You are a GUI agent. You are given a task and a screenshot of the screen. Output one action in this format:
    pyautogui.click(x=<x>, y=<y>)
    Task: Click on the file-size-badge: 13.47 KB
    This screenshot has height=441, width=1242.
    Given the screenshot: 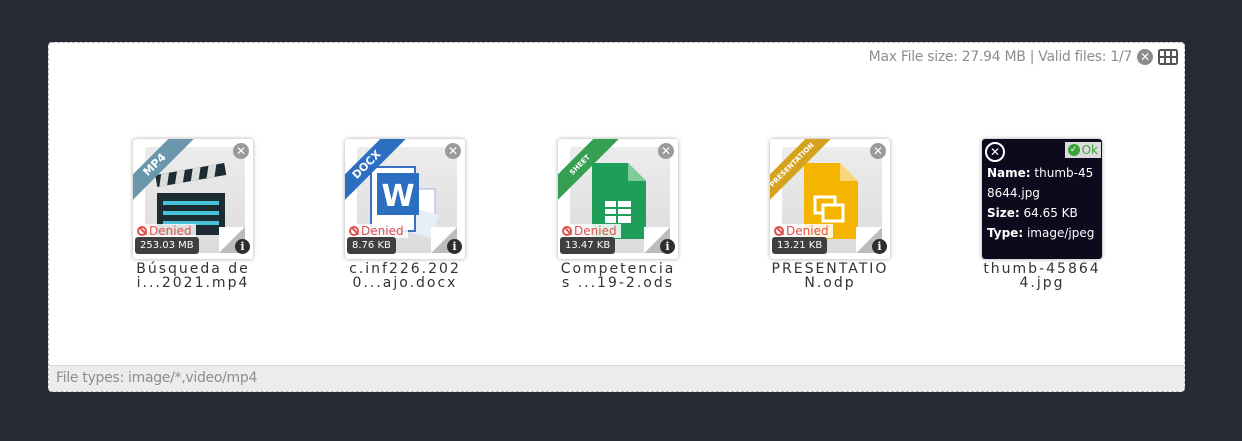 What is the action you would take?
    pyautogui.click(x=588, y=245)
    